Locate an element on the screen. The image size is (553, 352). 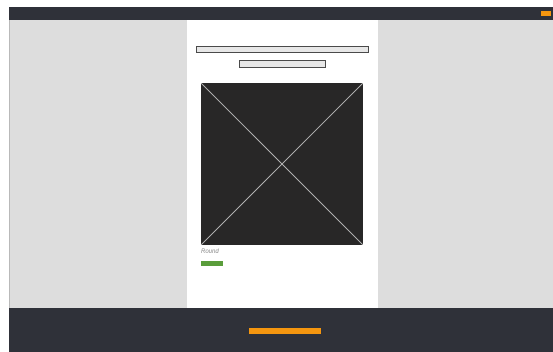
green-action-button is located at coordinates (212, 263).